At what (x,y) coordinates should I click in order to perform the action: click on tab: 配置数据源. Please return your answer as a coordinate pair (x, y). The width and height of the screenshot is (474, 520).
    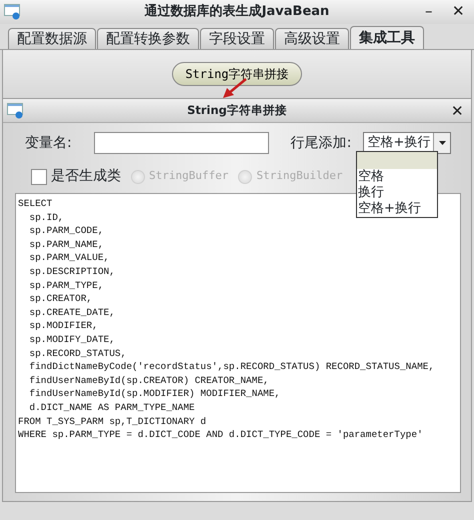
    Looking at the image, I should click on (52, 38).